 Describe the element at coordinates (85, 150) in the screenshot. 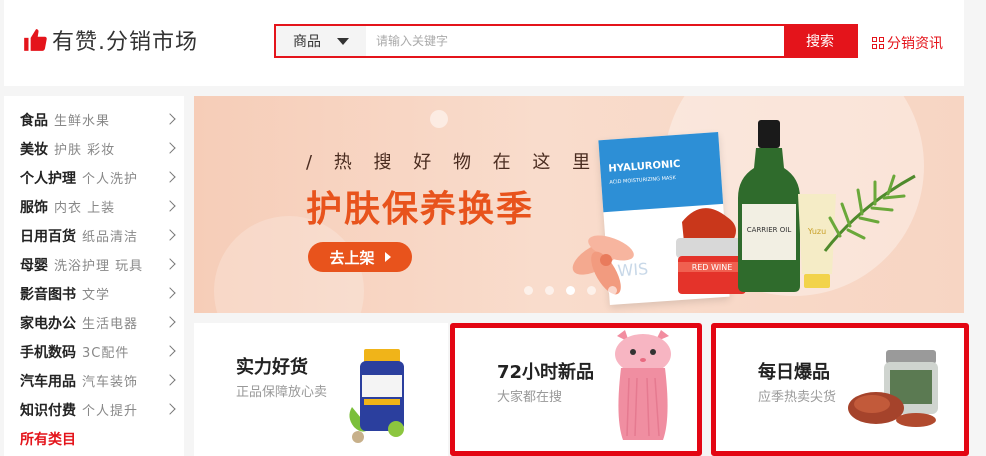

I see `sidebar-item-sub: 护肤 彩妆` at that location.